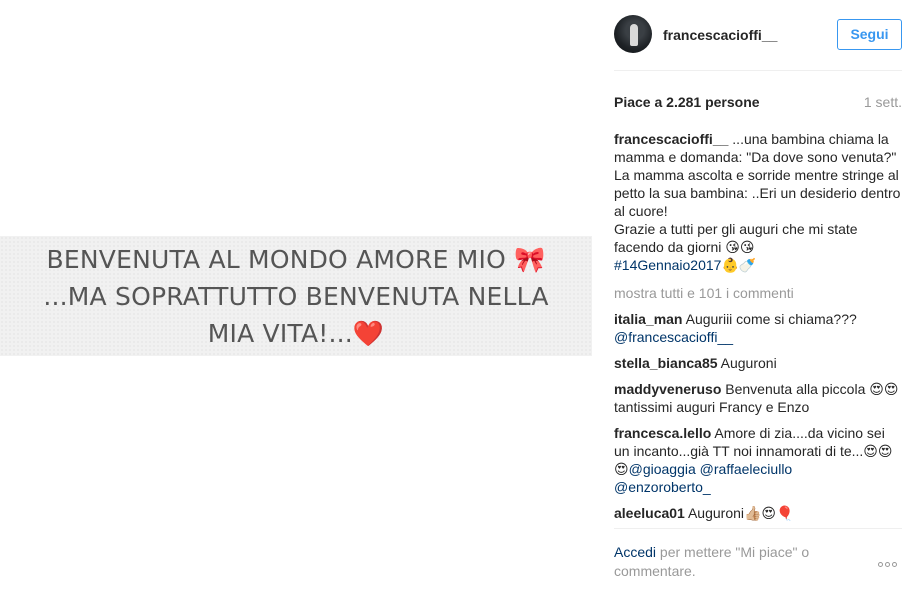 This screenshot has height=594, width=913. I want to click on caption-hashtag-emoji: 👶🍼, so click(739, 265).